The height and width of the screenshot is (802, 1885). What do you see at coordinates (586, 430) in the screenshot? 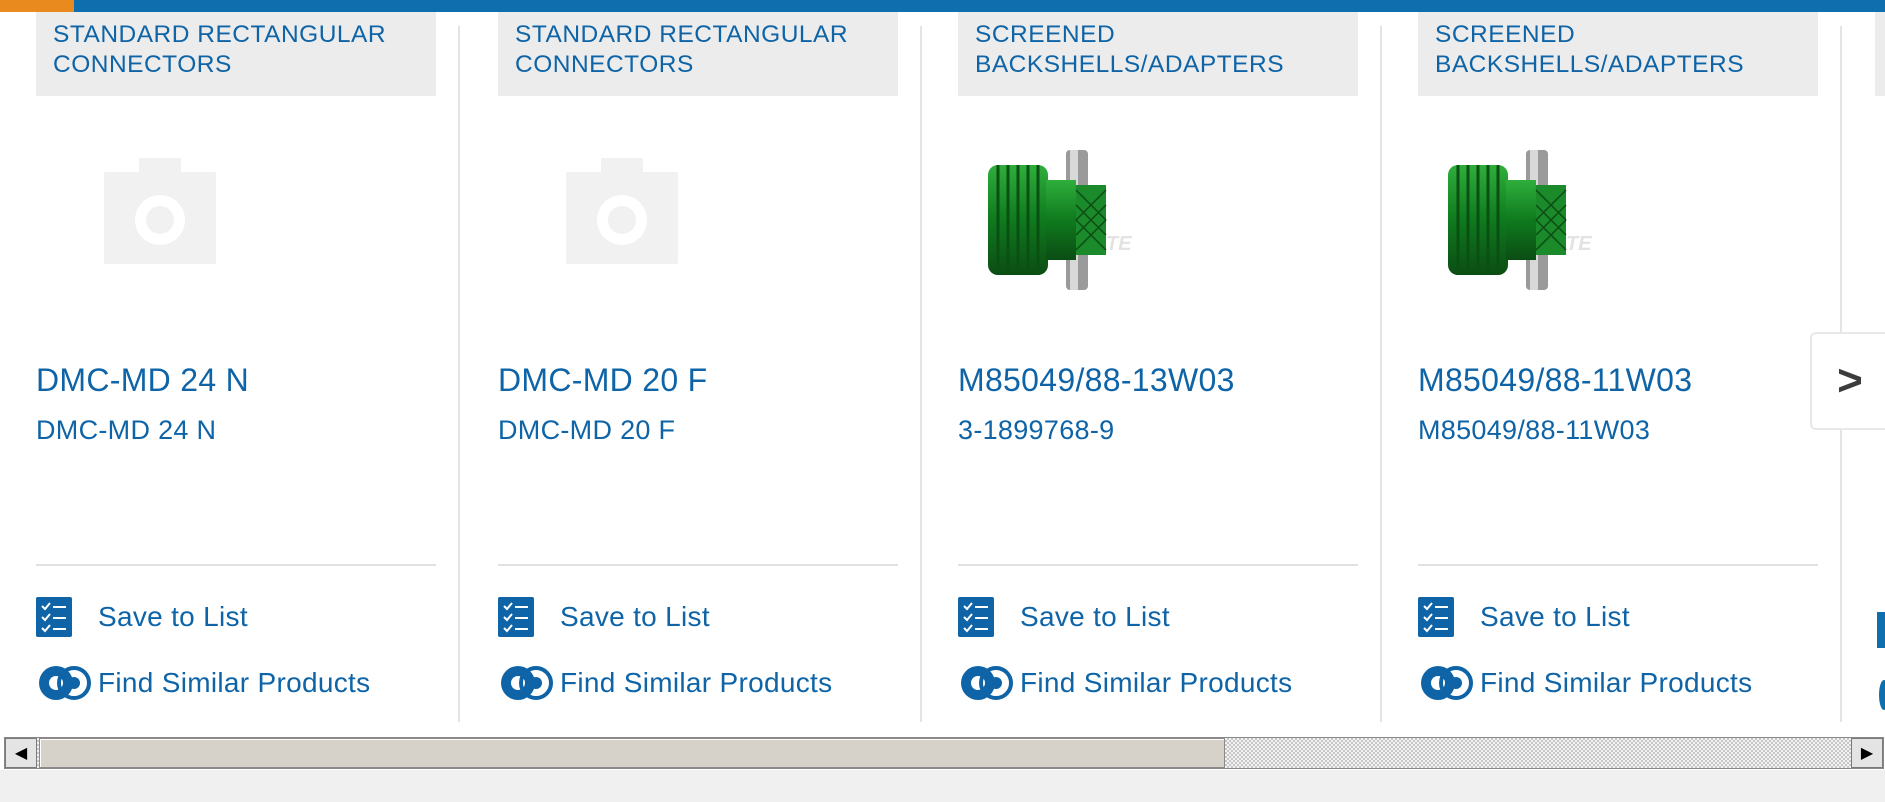
I see `product-part-number: DMC-MD 20 F` at bounding box center [586, 430].